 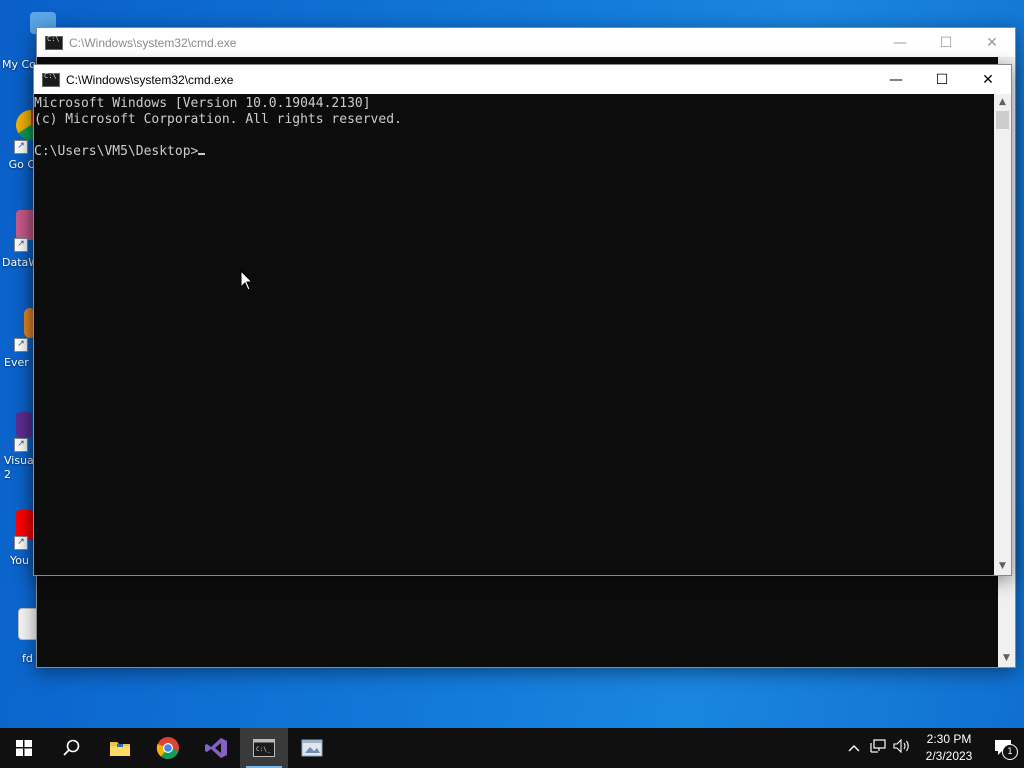 What do you see at coordinates (1002, 120) in the screenshot?
I see `scrollbar-thumb` at bounding box center [1002, 120].